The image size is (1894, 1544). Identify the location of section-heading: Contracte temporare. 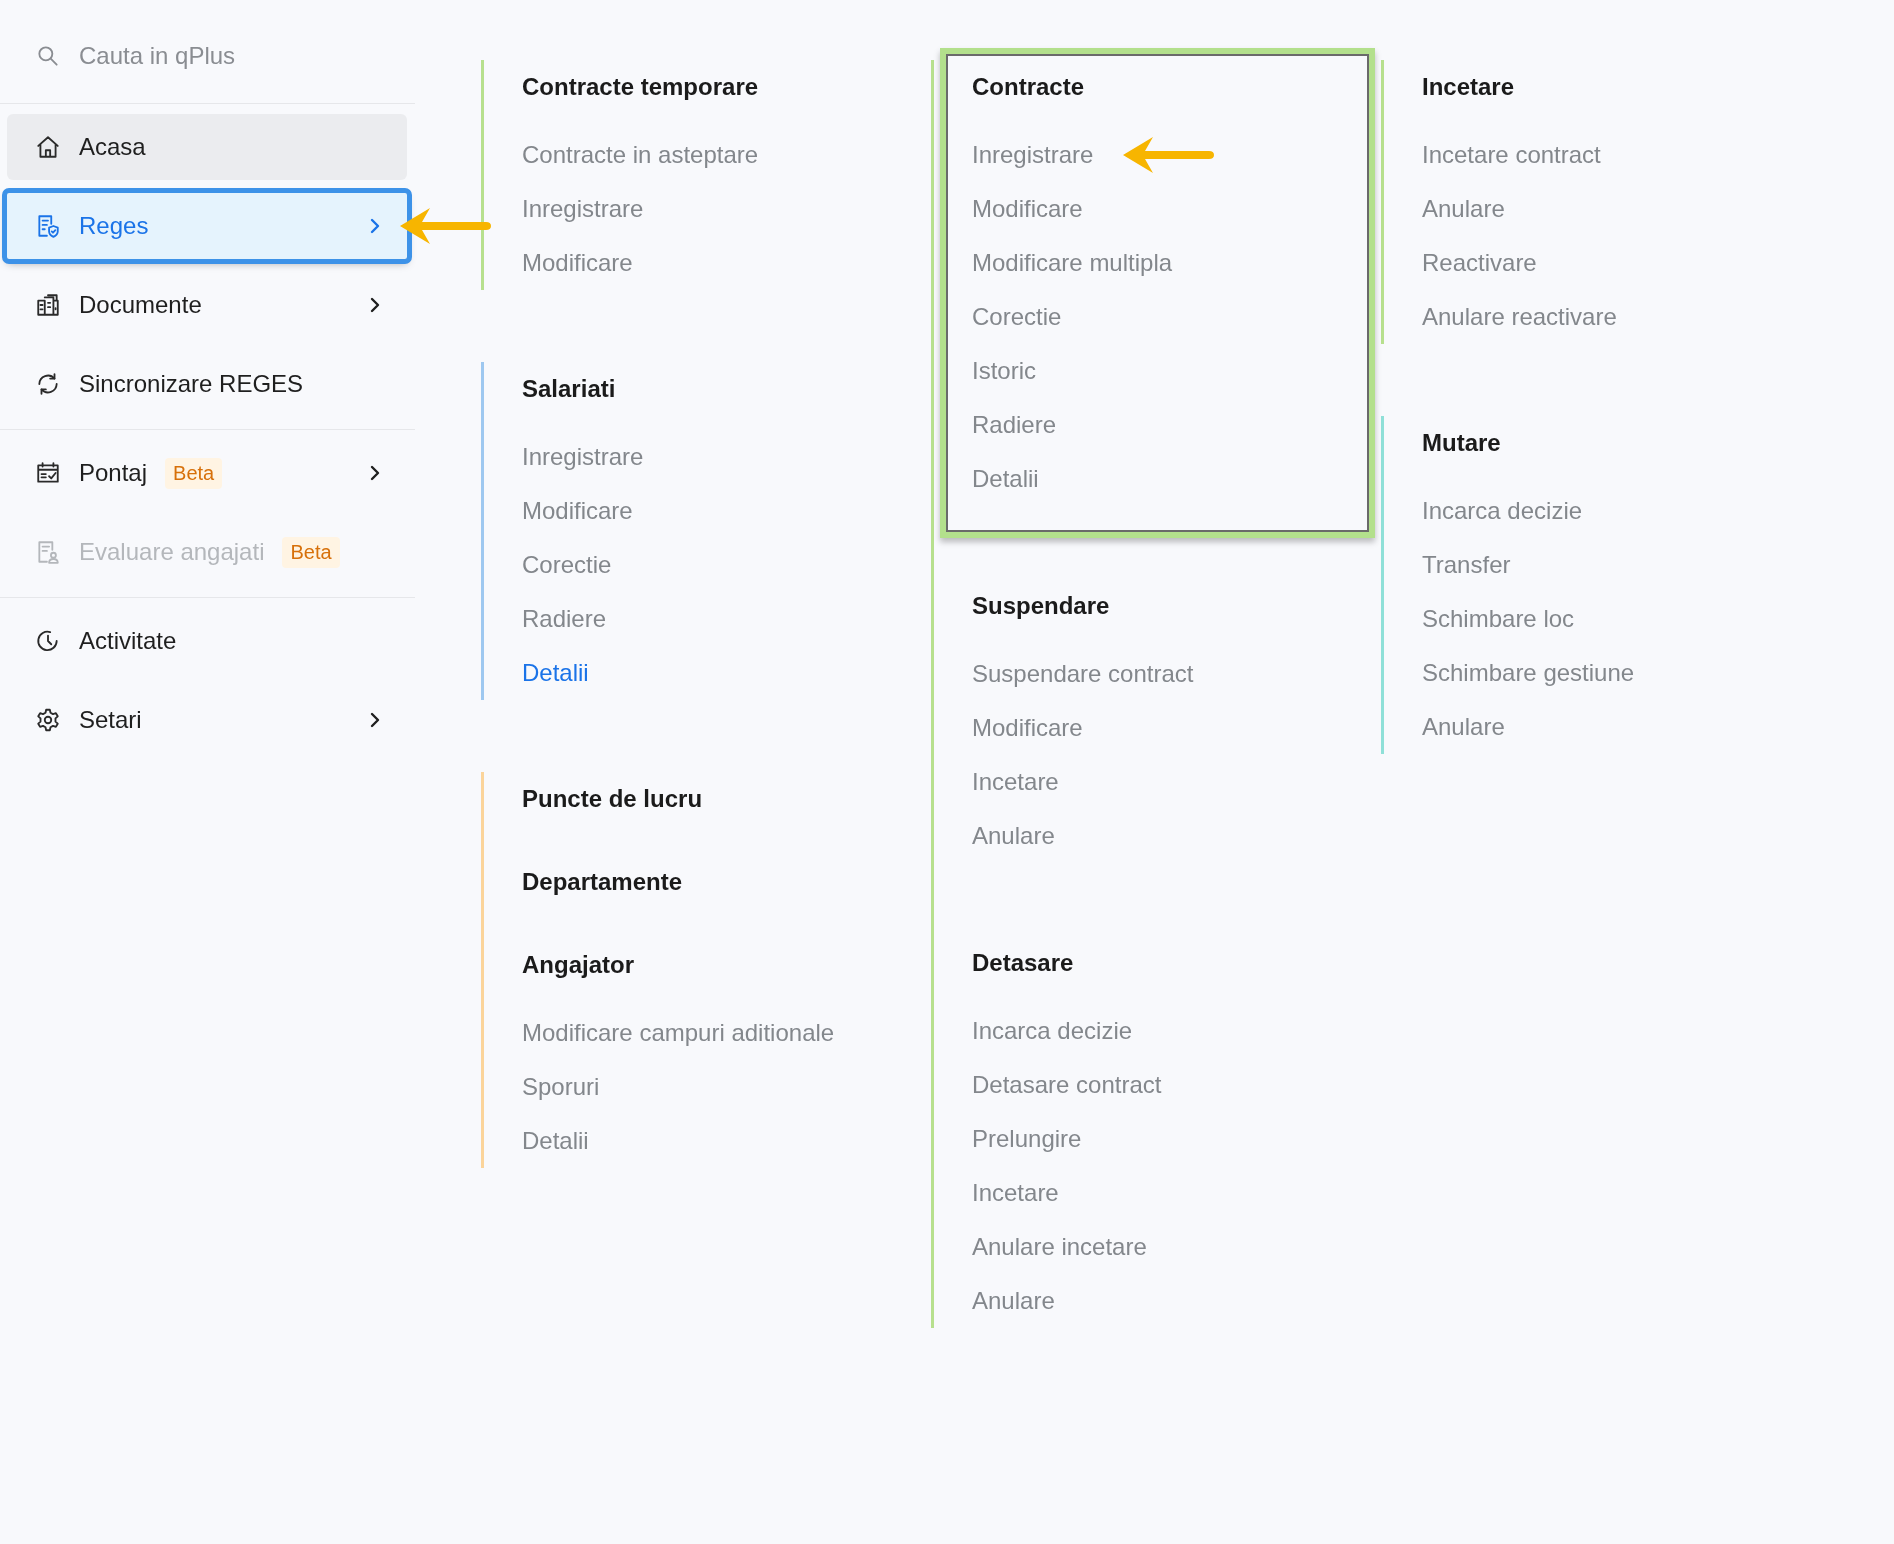
(640, 87).